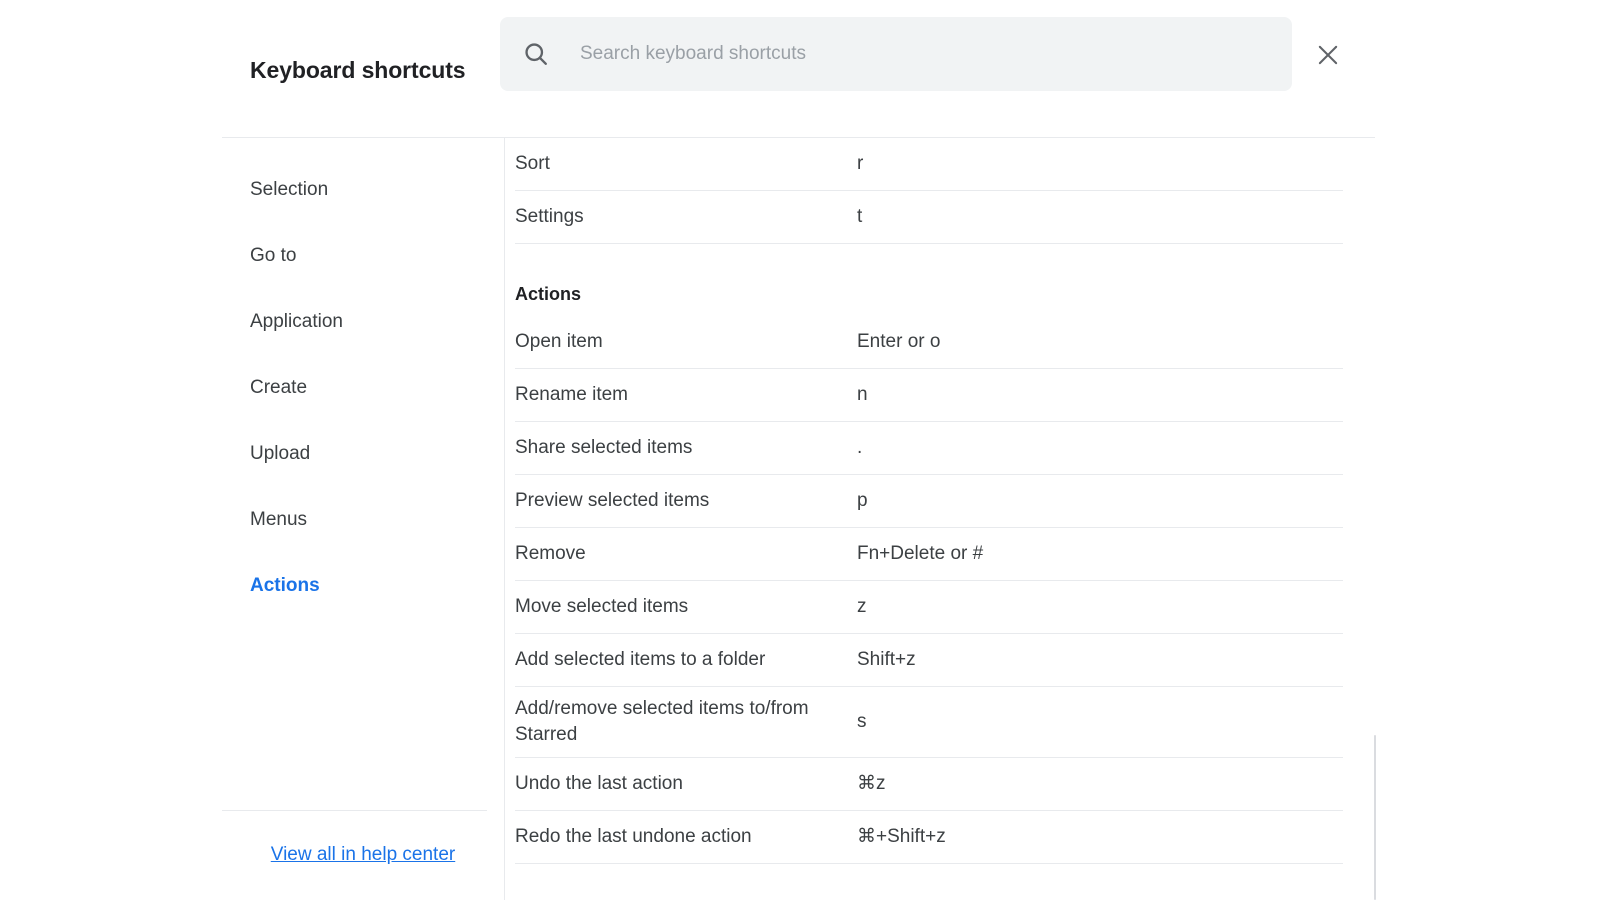  I want to click on help-center-link-container: View all in help center, so click(363, 855).